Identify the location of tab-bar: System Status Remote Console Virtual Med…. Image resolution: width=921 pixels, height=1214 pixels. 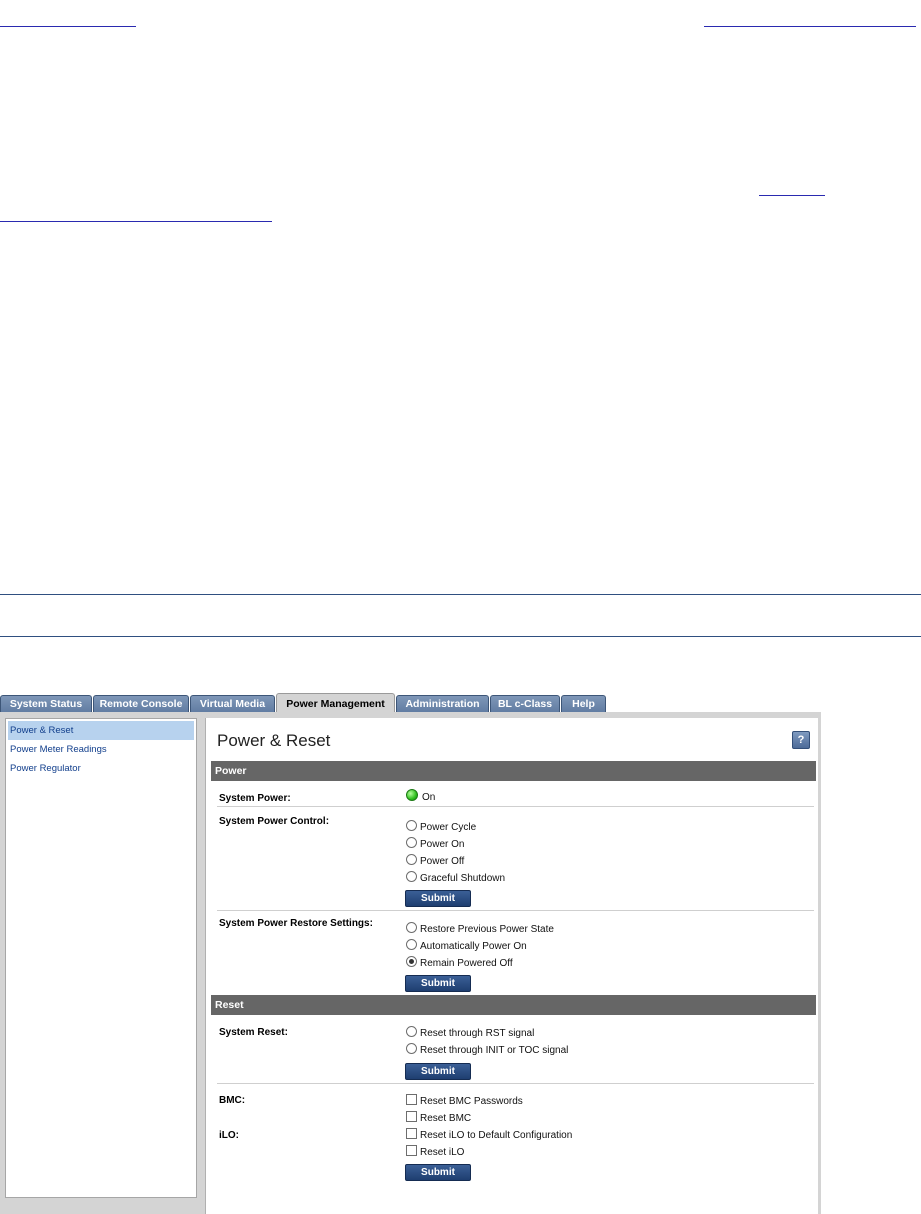
(410, 703).